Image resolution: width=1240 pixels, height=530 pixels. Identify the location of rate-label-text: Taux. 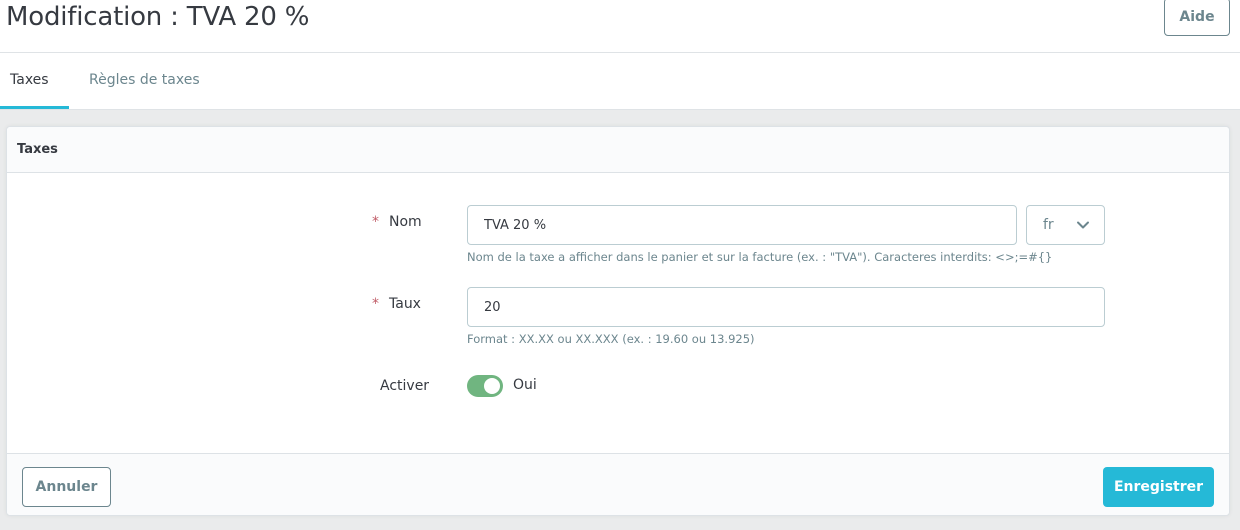
(405, 304).